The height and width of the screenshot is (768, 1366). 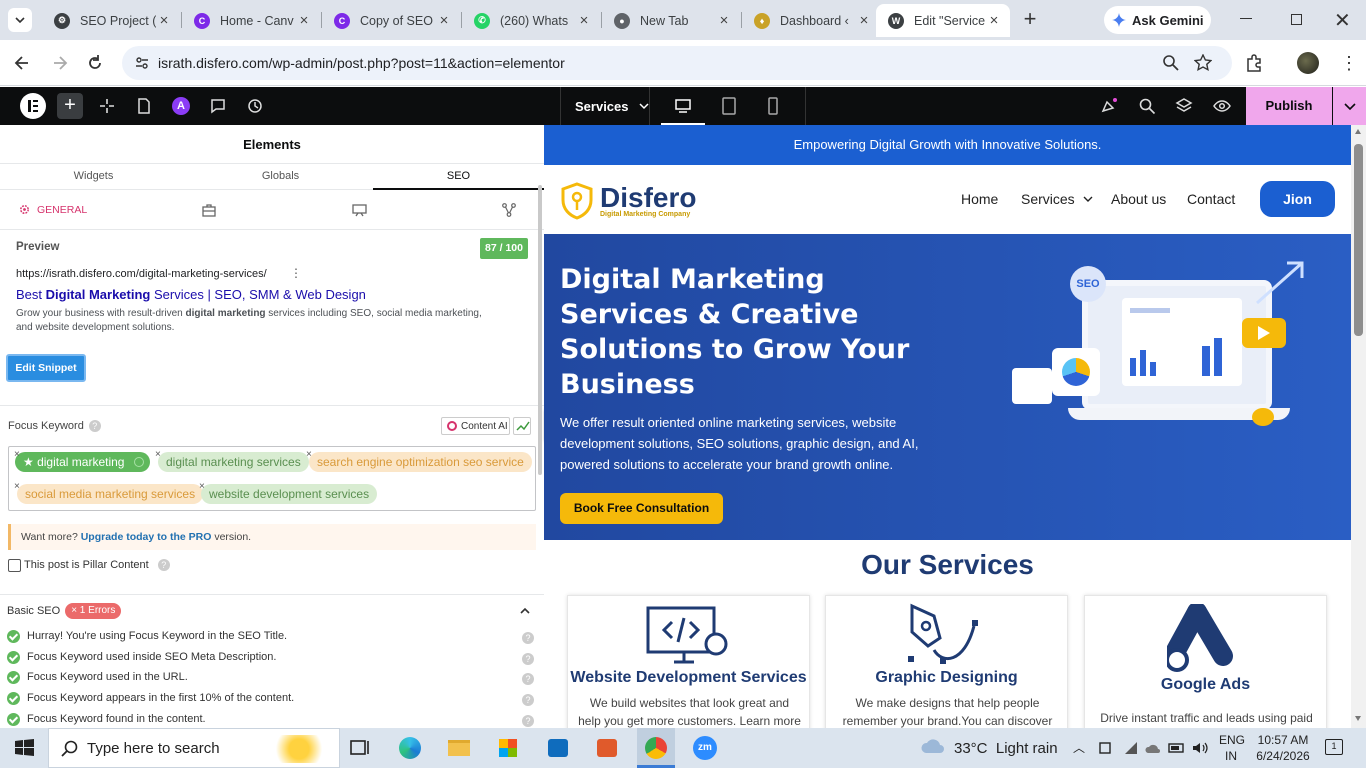 What do you see at coordinates (420, 462) in the screenshot?
I see `keyword-tag: search engine optimization seo service` at bounding box center [420, 462].